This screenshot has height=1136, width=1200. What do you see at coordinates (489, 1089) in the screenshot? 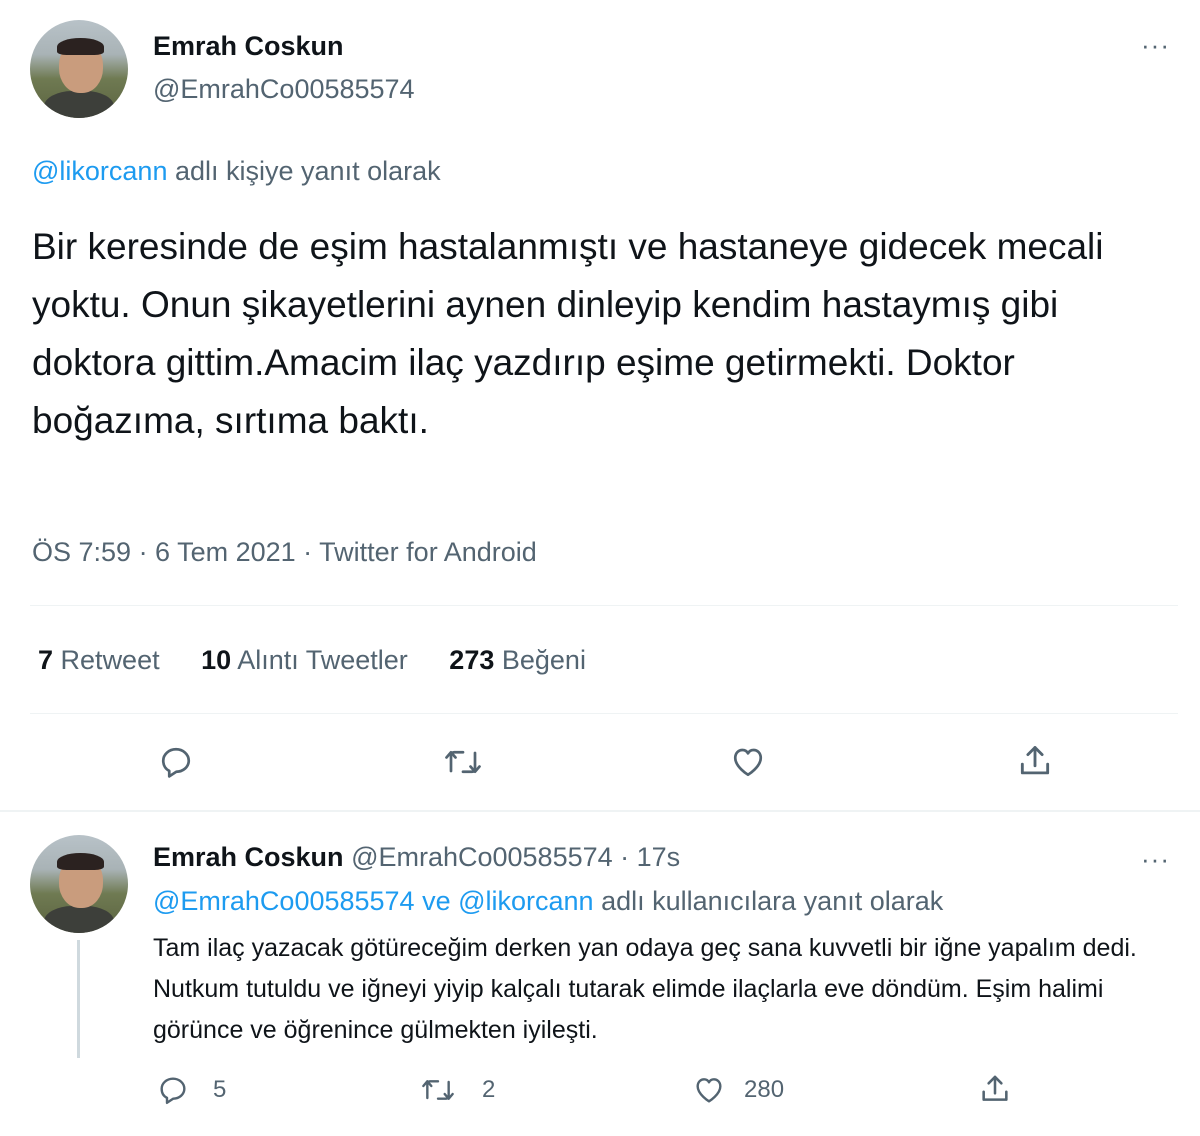
I see `retweet-count: 2` at bounding box center [489, 1089].